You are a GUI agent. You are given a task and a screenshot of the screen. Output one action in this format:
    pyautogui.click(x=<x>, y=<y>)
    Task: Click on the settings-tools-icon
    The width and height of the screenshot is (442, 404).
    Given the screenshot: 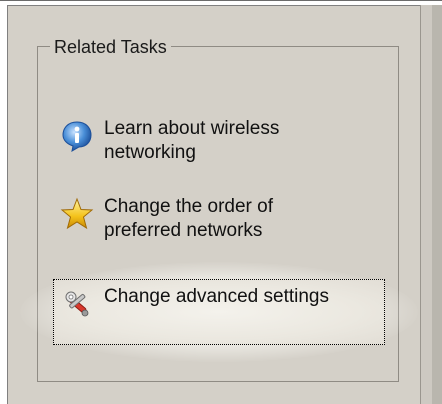 What is the action you would take?
    pyautogui.click(x=77, y=304)
    